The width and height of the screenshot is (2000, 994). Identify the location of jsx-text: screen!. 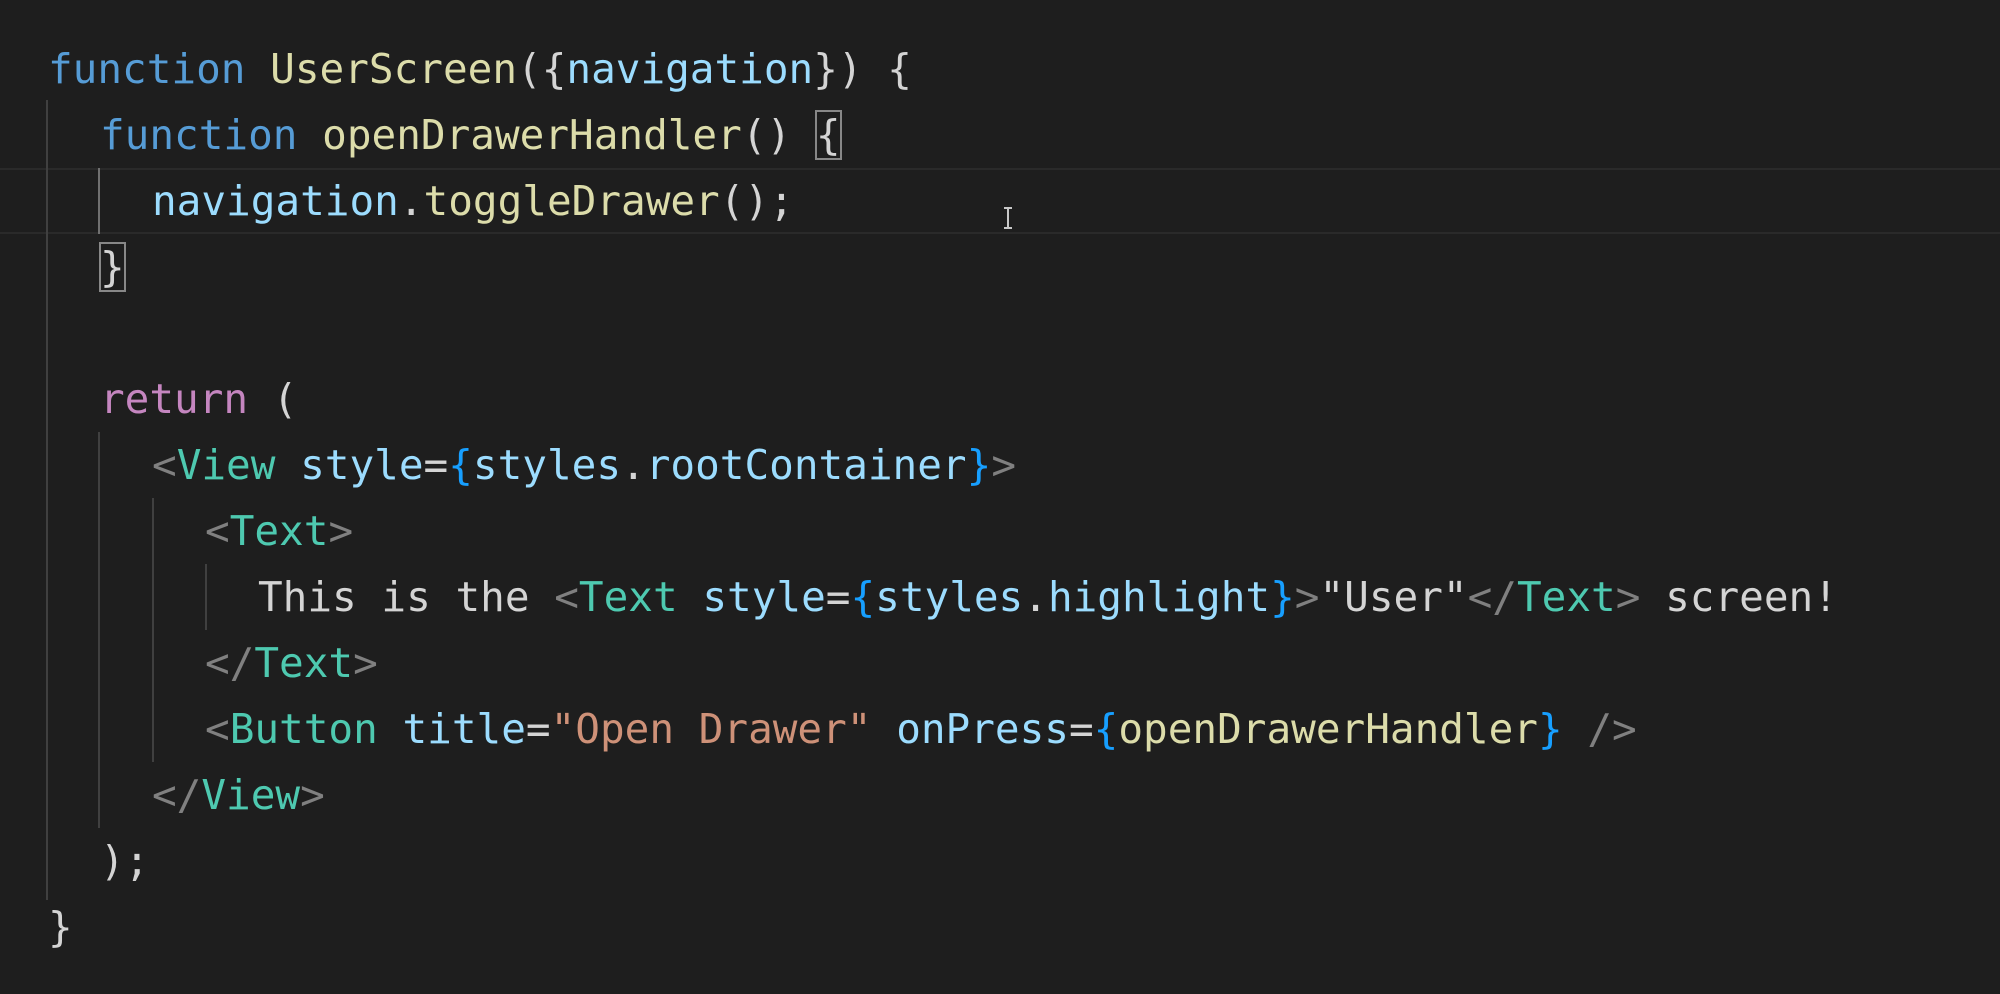
(1739, 597).